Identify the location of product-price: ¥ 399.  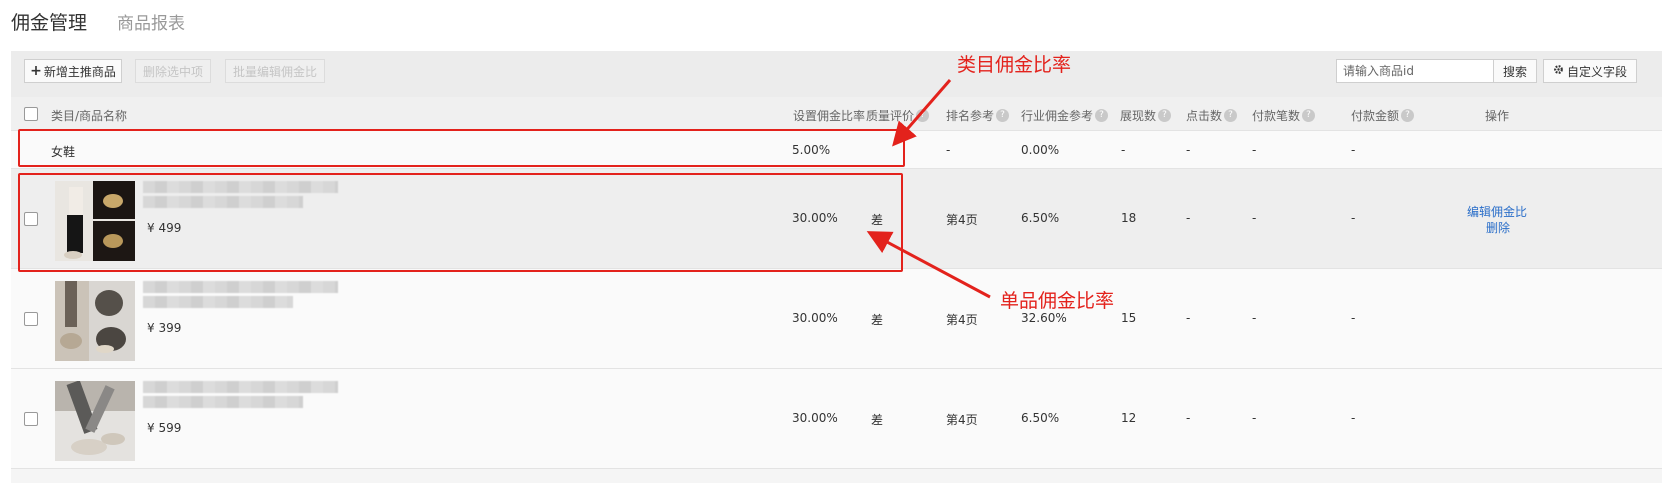
(164, 328).